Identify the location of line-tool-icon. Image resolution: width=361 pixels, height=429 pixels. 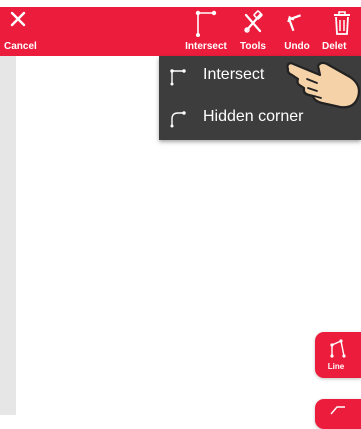
(338, 351).